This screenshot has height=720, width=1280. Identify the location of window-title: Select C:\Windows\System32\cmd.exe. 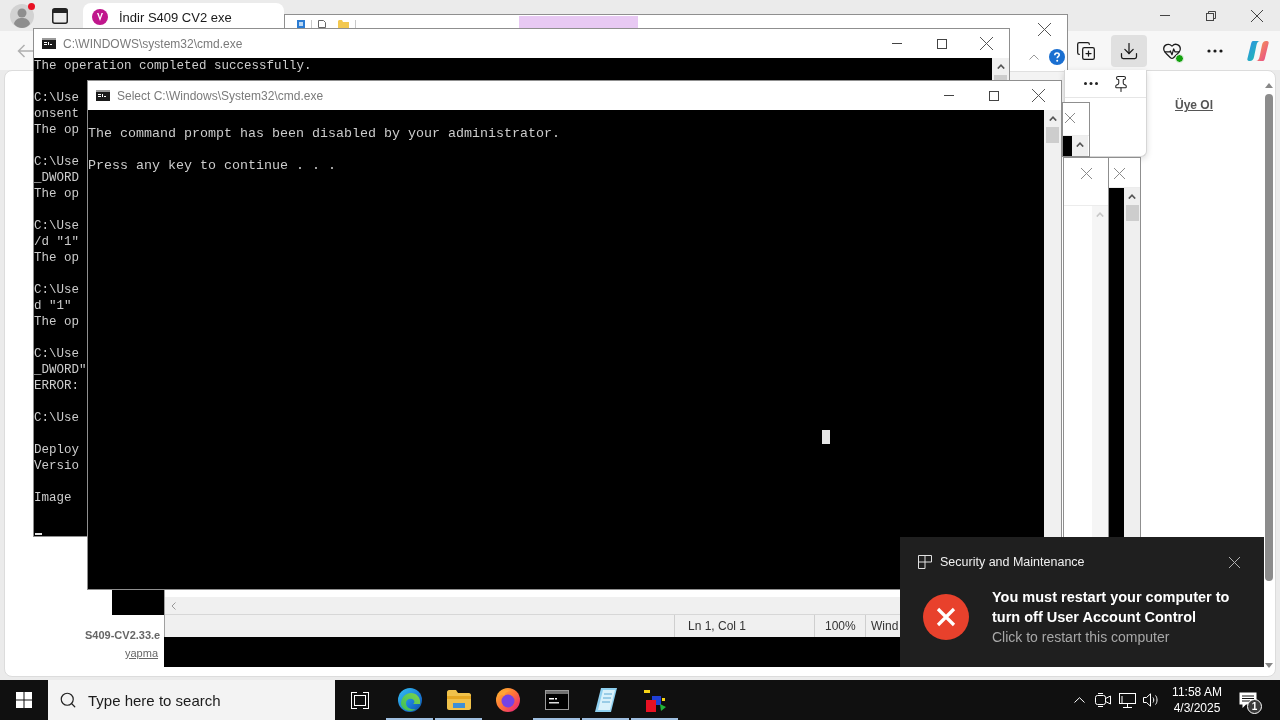
(220, 95).